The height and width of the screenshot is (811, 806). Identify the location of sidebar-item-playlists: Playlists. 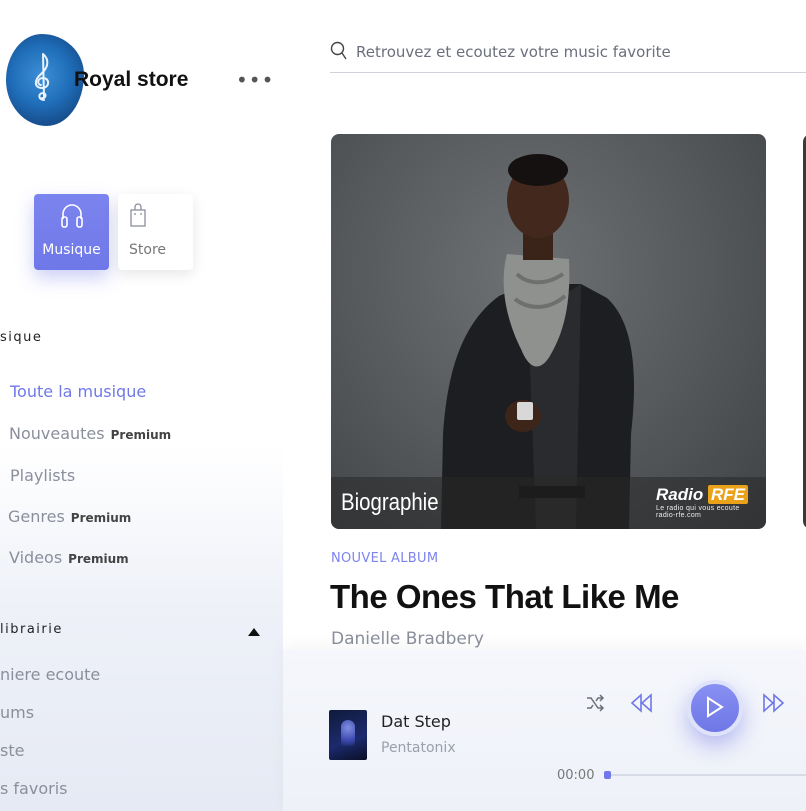
(42, 475).